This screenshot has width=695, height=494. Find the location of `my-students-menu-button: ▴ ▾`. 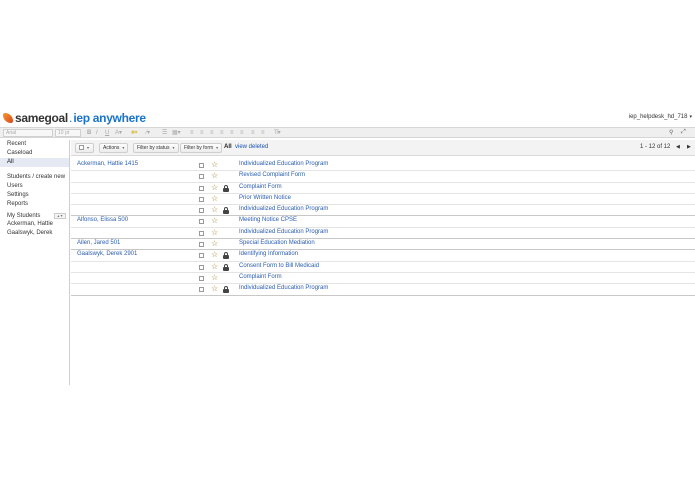

my-students-menu-button: ▴ ▾ is located at coordinates (60, 215).